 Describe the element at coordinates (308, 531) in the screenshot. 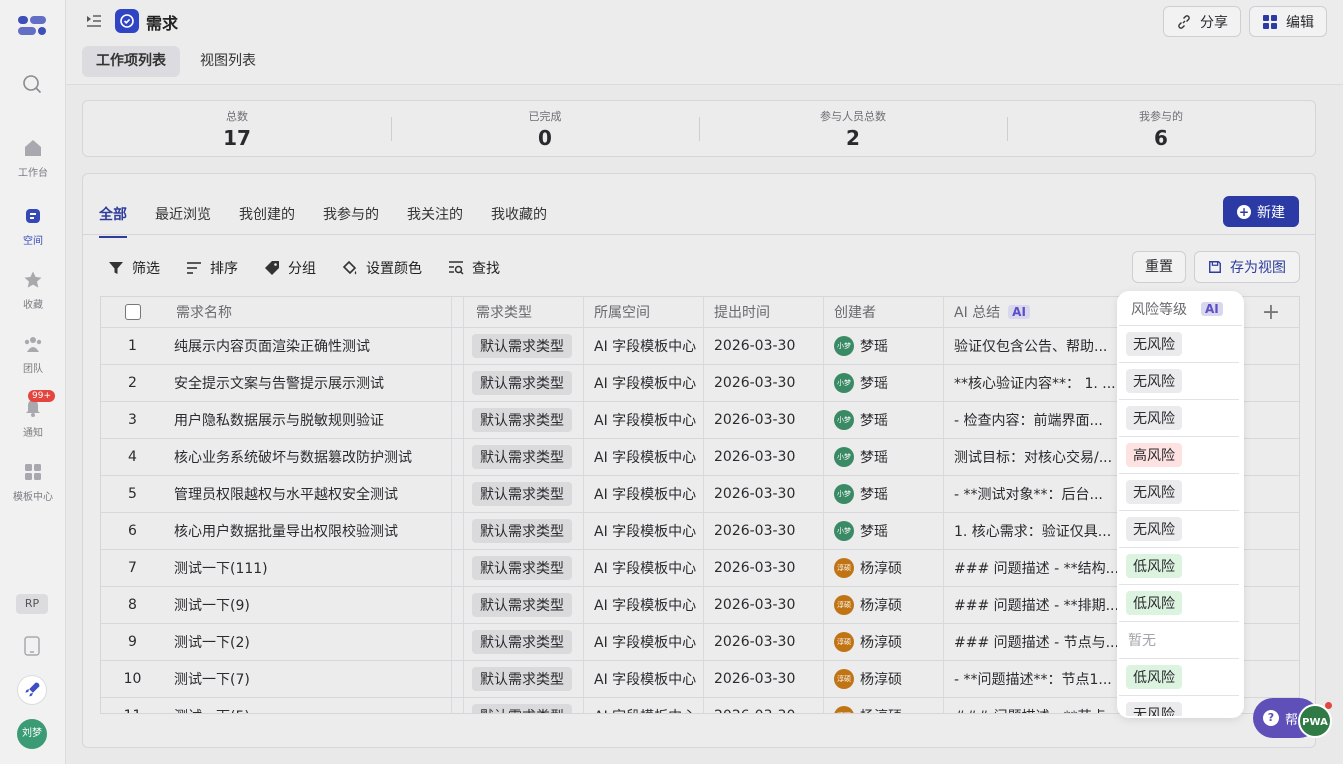

I see `requirement-name: 核心用户数据批量导出权限校验测试` at that location.